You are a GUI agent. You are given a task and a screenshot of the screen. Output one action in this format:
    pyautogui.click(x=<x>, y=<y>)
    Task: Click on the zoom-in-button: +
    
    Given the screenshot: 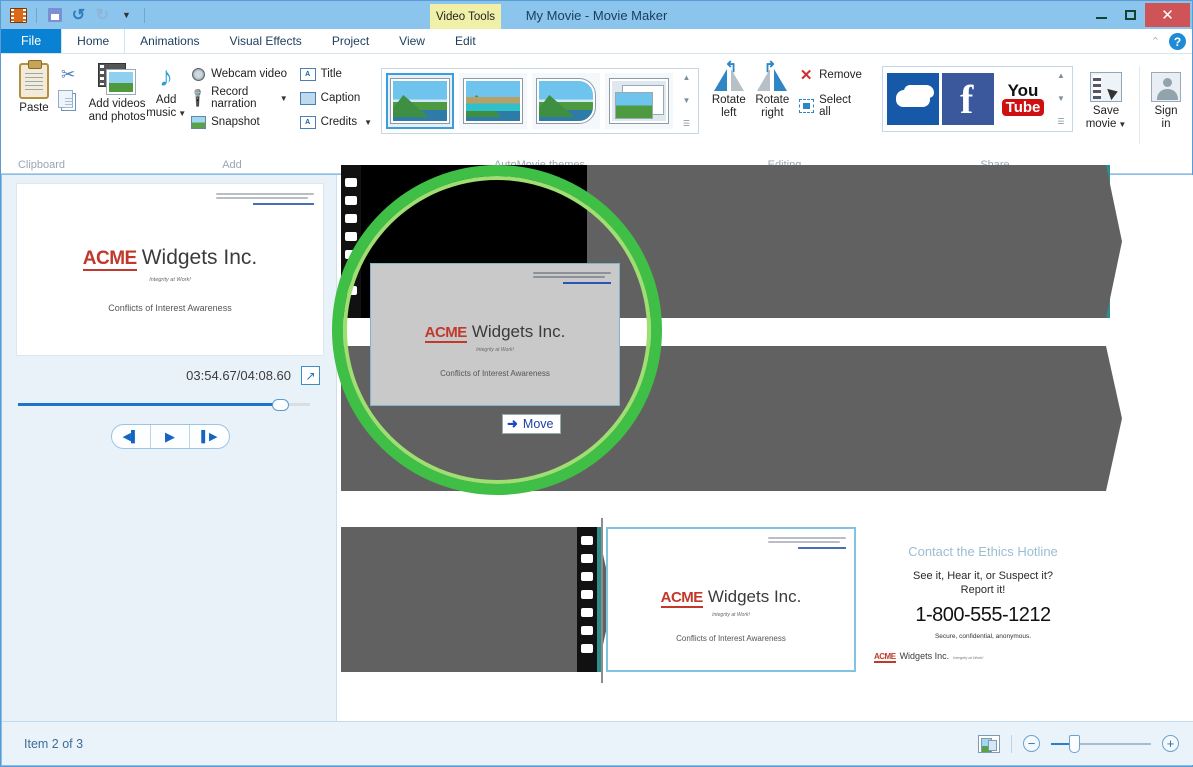 What is the action you would take?
    pyautogui.click(x=1170, y=743)
    